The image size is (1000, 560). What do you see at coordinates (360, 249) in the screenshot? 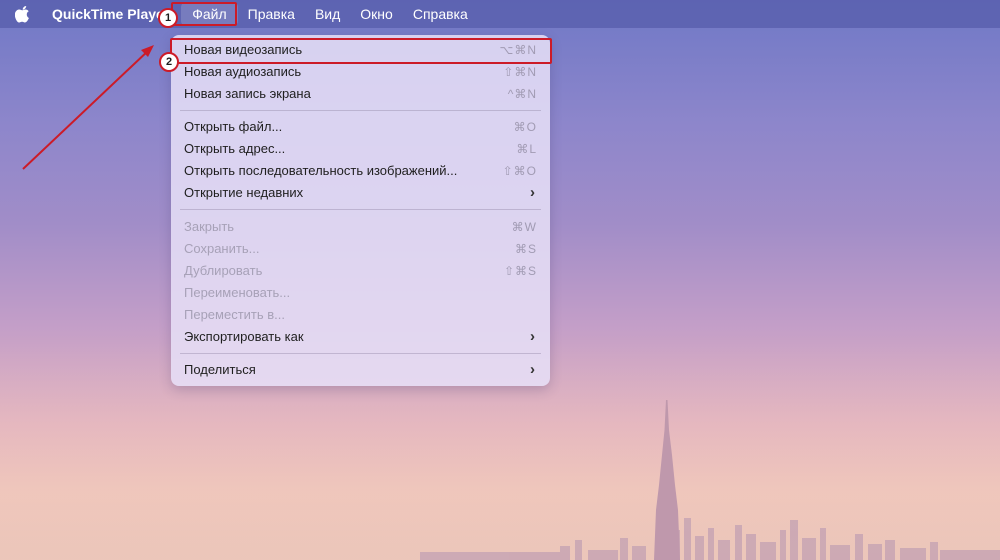
I see `menu-item-save: Сохранить... ⌘S` at bounding box center [360, 249].